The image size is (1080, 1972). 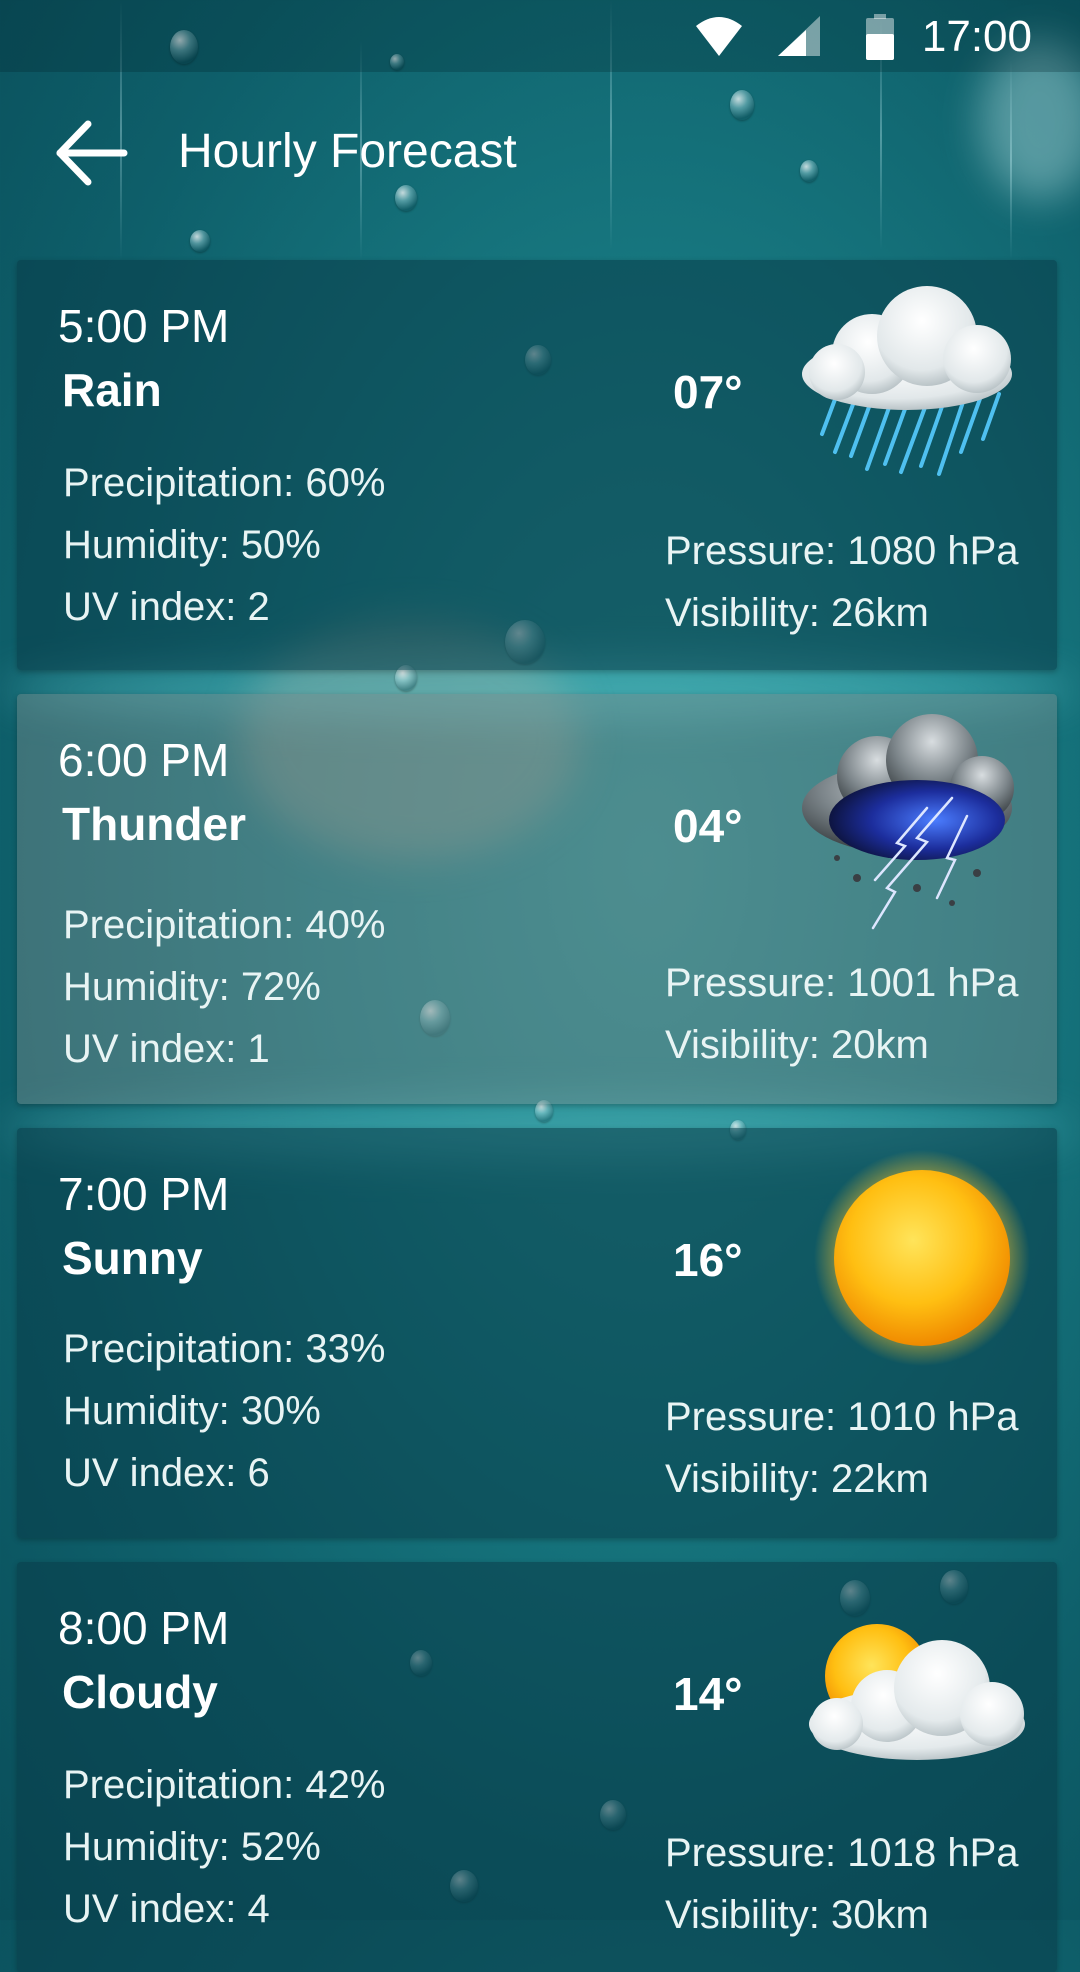 What do you see at coordinates (112, 390) in the screenshot?
I see `forecast-condition: Rain` at bounding box center [112, 390].